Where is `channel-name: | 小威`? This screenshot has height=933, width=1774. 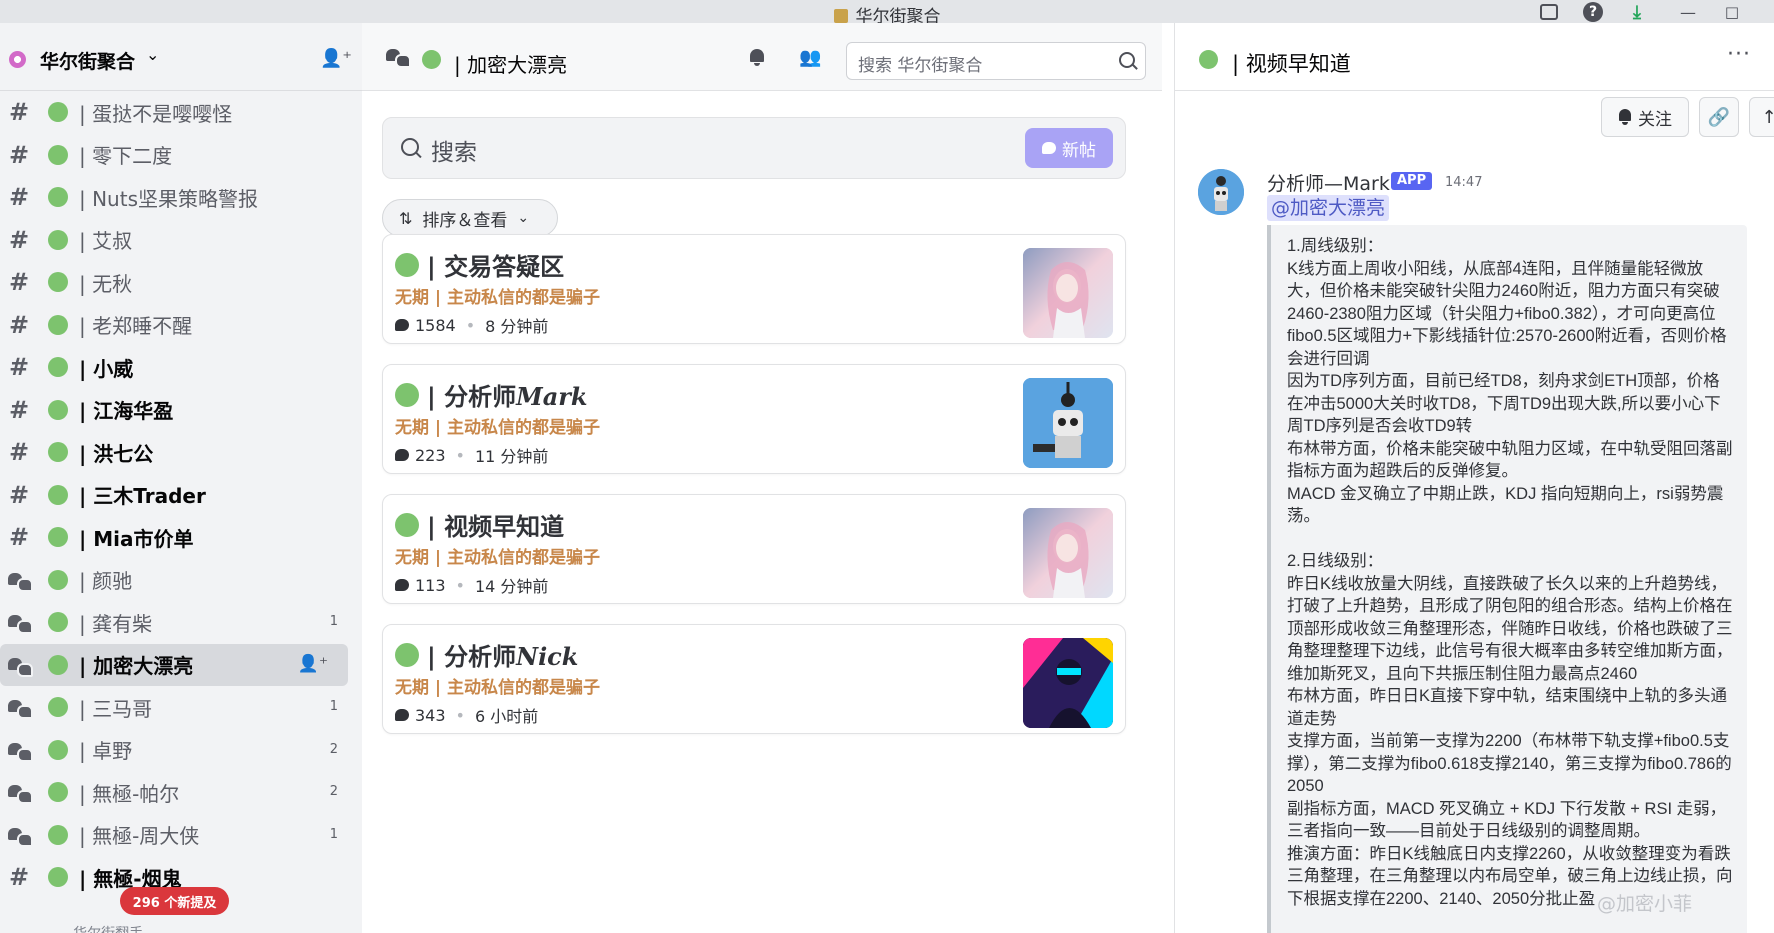 channel-name: | 小威 is located at coordinates (106, 368).